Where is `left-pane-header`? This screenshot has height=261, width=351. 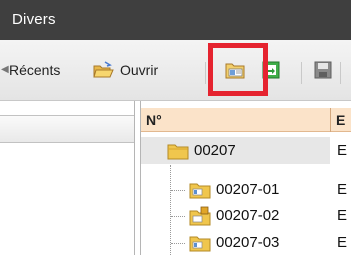 left-pane-header is located at coordinates (67, 129).